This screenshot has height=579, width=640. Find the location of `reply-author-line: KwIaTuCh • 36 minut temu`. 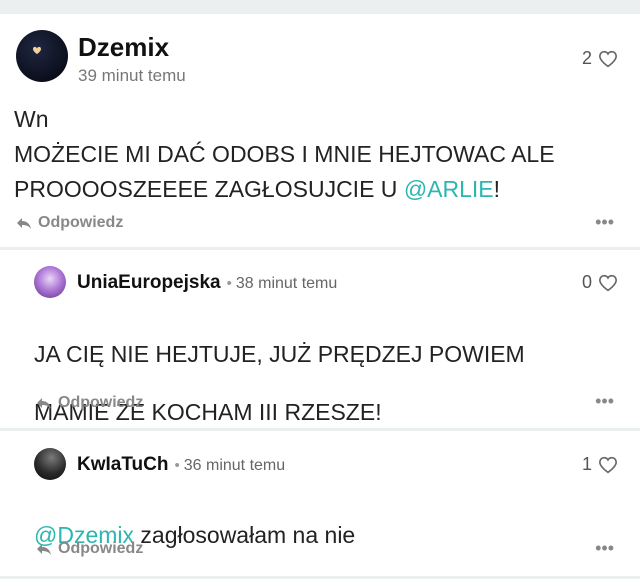

reply-author-line: KwIaTuCh • 36 minut temu is located at coordinates (181, 465).